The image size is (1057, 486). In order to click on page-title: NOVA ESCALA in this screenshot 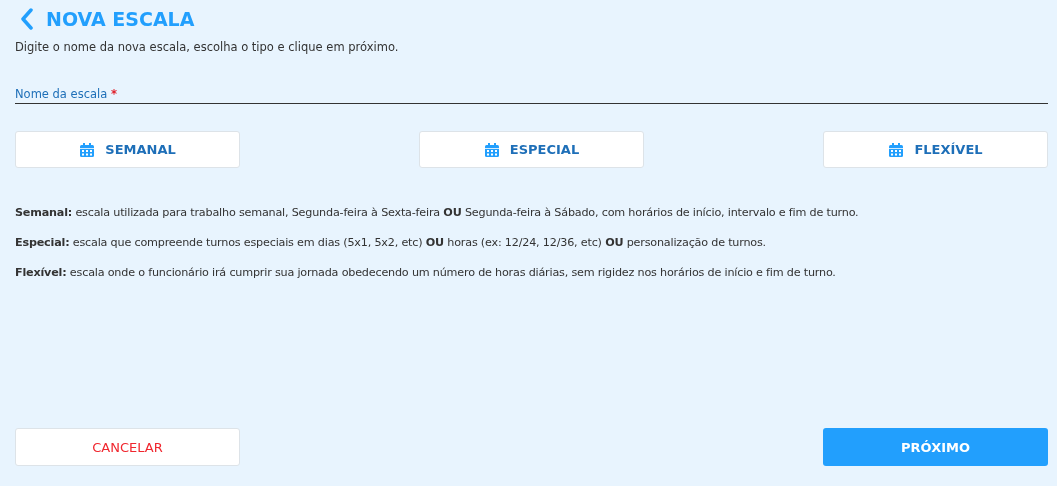, I will do `click(120, 19)`.